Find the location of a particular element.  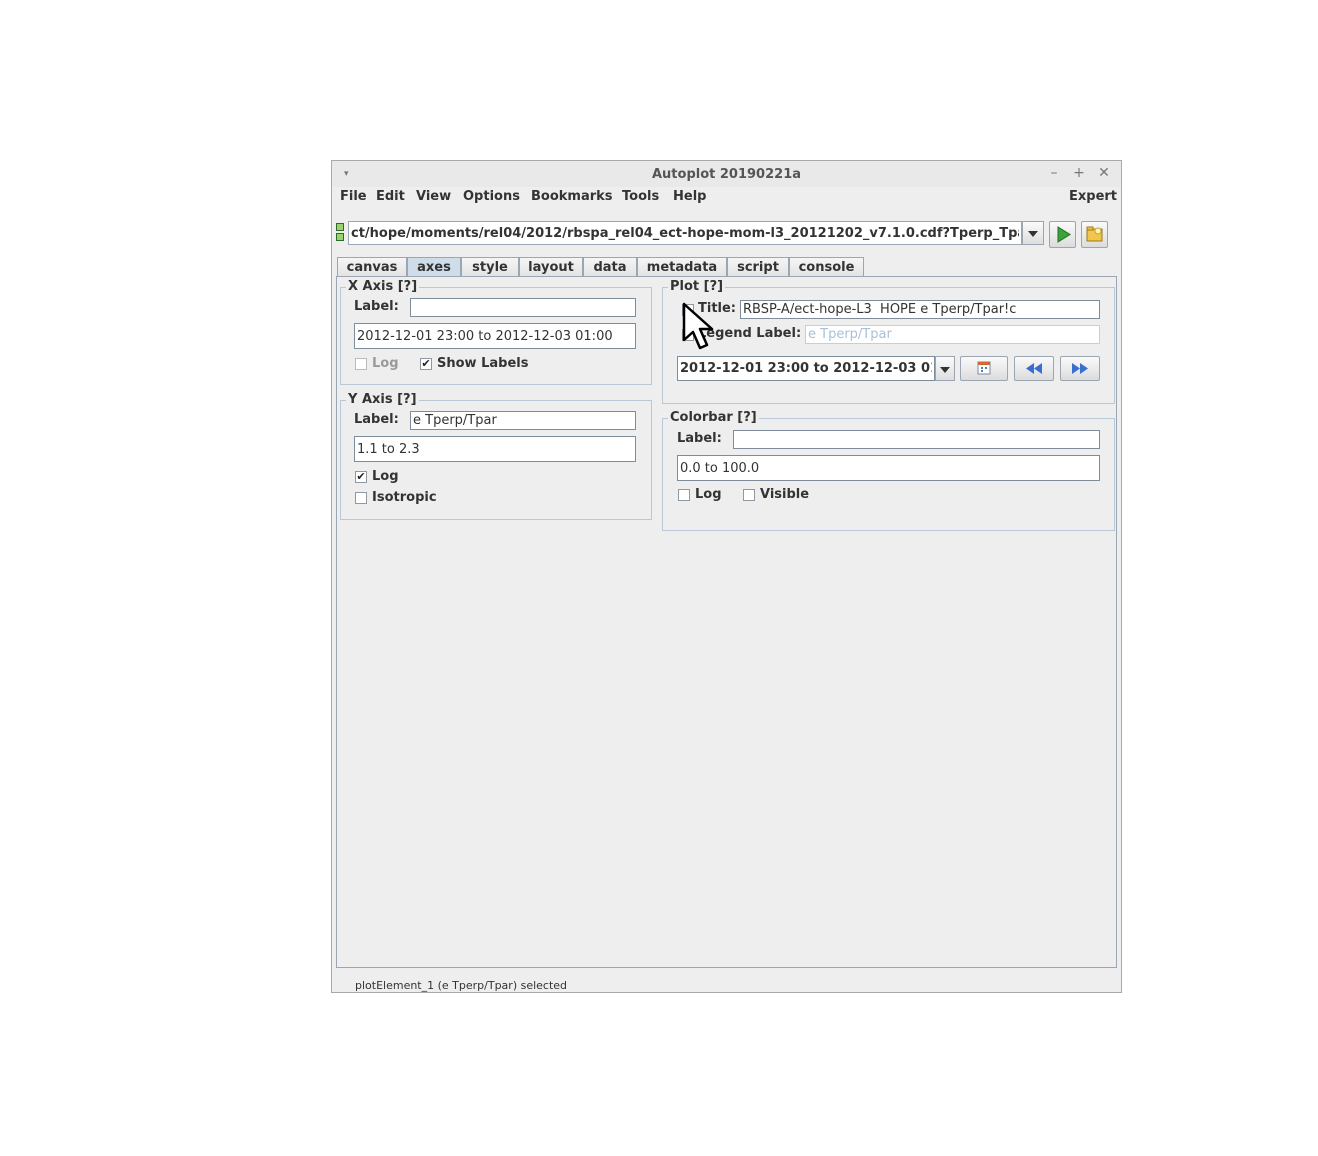

colorbar-range-input is located at coordinates (888, 468).